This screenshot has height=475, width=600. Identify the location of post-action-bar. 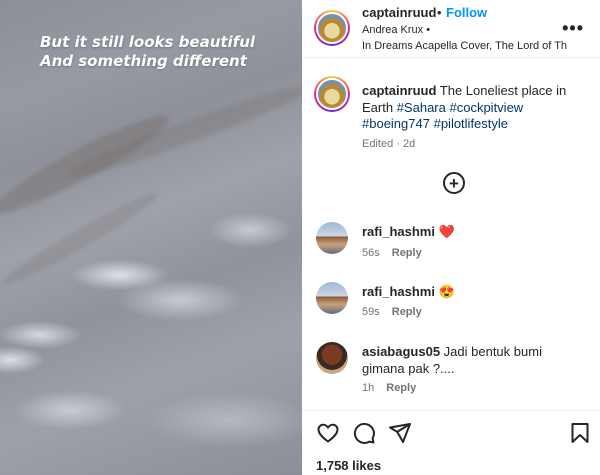
(451, 430).